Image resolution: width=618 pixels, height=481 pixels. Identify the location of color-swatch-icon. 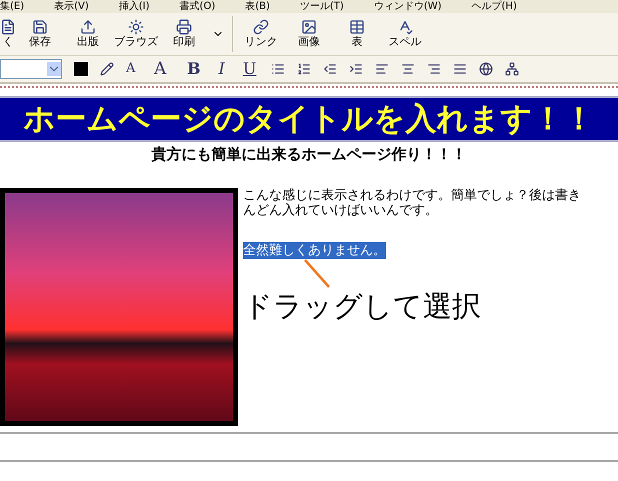
(81, 69).